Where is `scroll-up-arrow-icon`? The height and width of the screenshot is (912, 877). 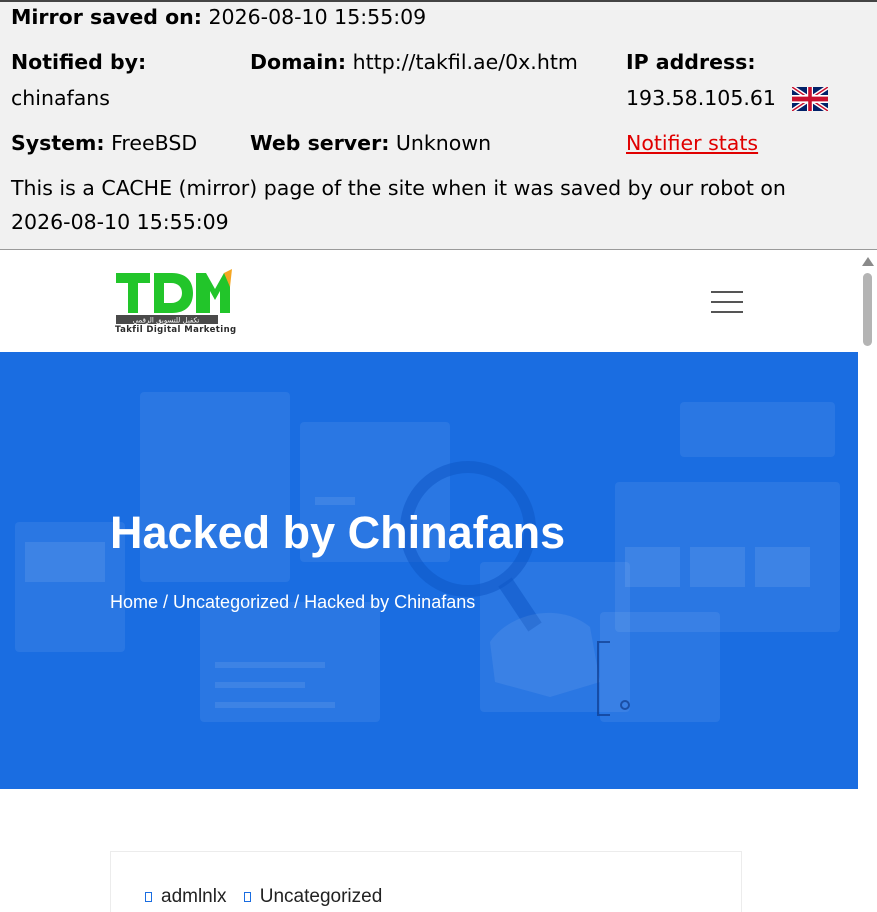
scroll-up-arrow-icon is located at coordinates (868, 261).